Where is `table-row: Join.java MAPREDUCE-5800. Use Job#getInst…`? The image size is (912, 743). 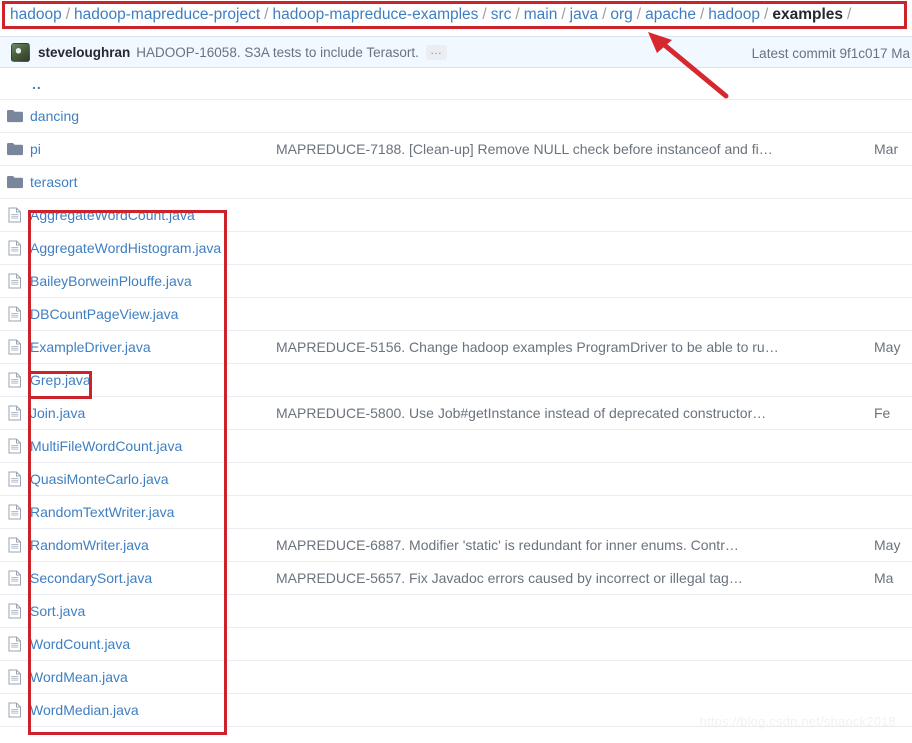 table-row: Join.java MAPREDUCE-5800. Use Job#getInst… is located at coordinates (456, 413).